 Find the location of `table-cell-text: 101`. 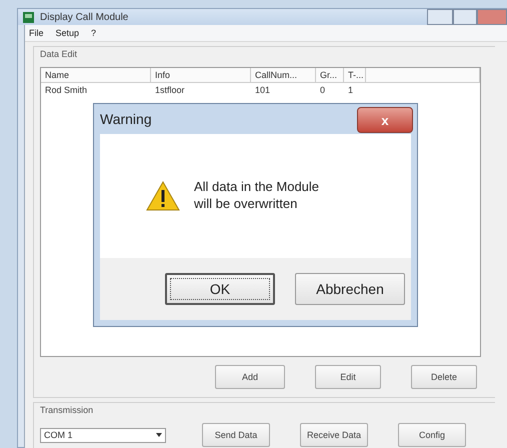

table-cell-text: 101 is located at coordinates (263, 90).